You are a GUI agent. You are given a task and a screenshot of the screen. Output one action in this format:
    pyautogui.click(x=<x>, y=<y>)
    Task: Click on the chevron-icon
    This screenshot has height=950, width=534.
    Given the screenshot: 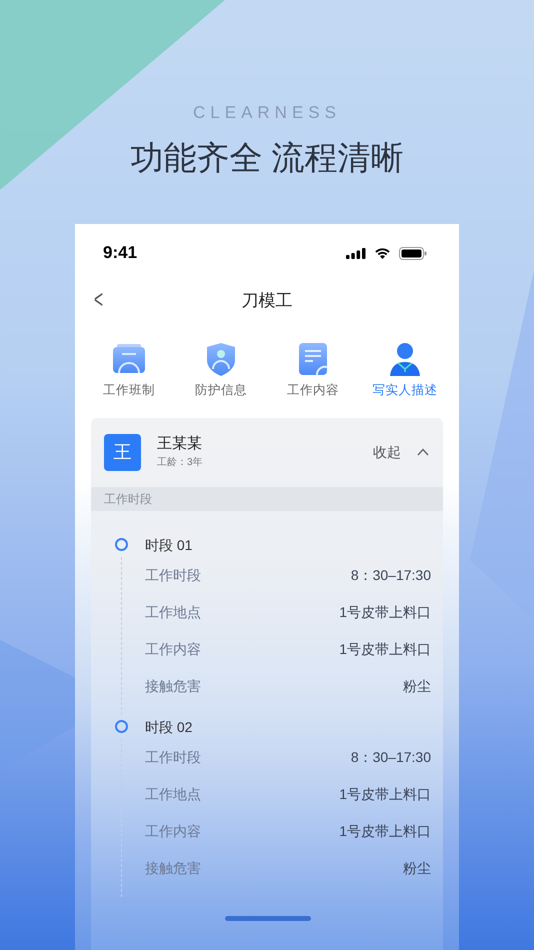 What is the action you would take?
    pyautogui.click(x=423, y=452)
    